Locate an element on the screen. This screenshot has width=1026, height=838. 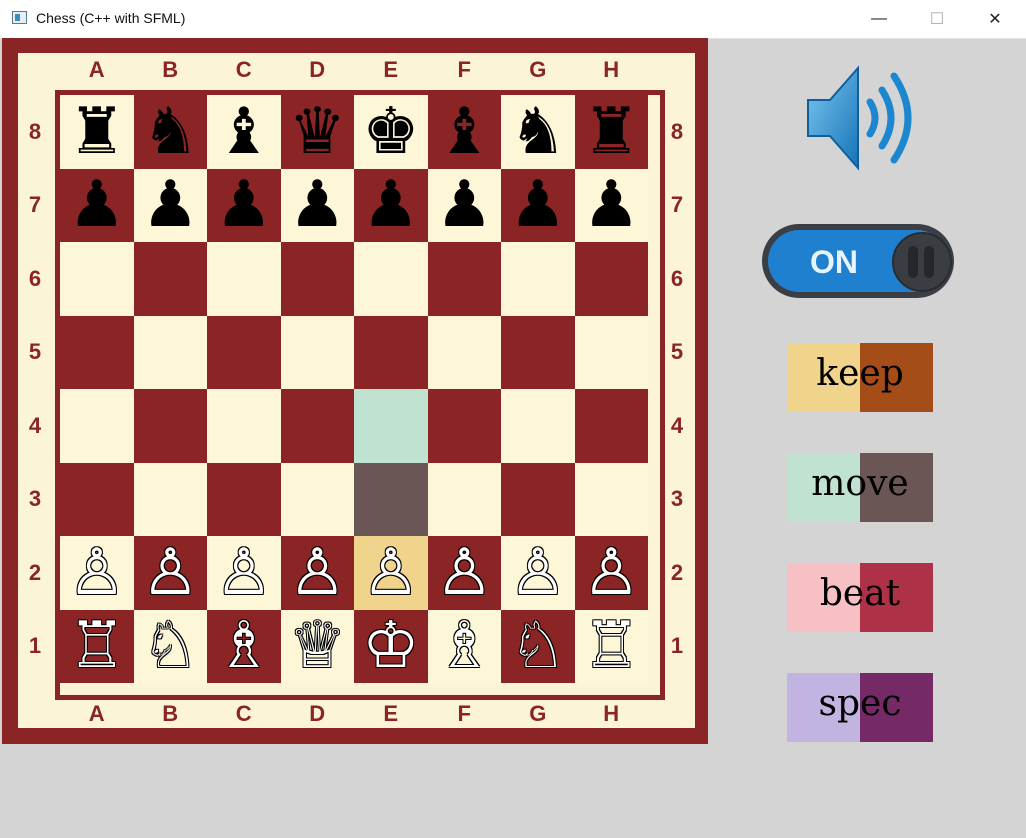
square-g1: ♘ is located at coordinates (538, 646).